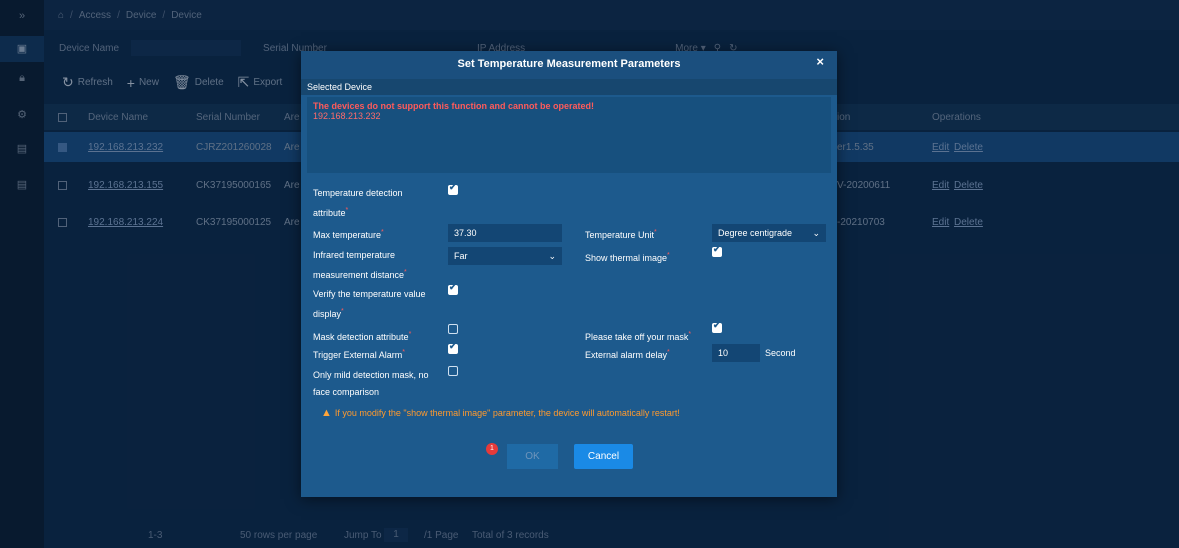 Image resolution: width=1179 pixels, height=548 pixels. Describe the element at coordinates (453, 347) in the screenshot. I see `trigger-alarm-checkbox` at that location.